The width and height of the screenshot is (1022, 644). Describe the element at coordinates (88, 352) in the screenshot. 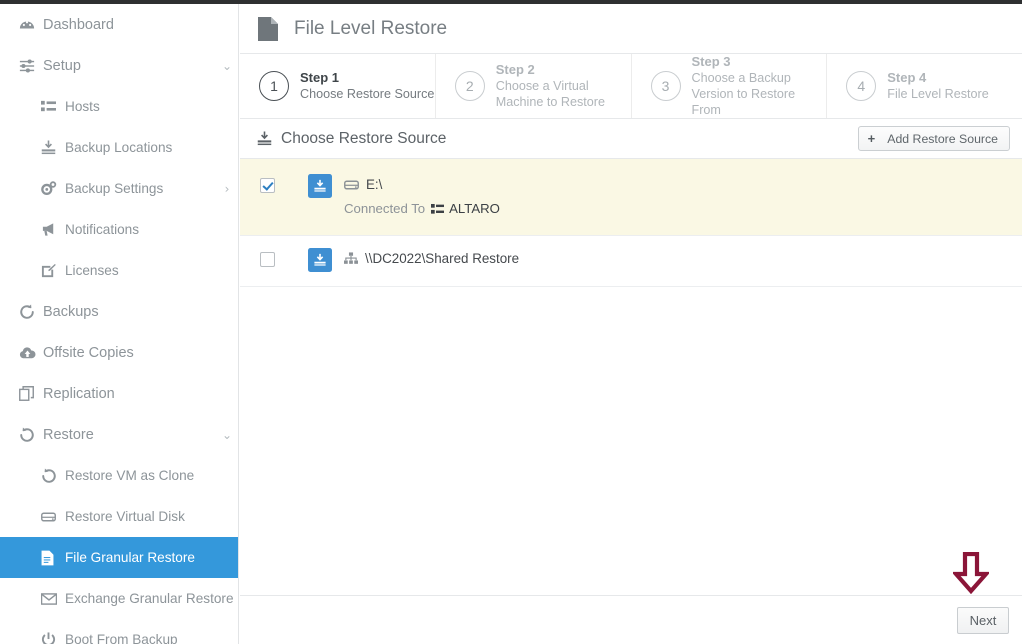

I see `sidebar-item-label: Offsite Copies` at that location.